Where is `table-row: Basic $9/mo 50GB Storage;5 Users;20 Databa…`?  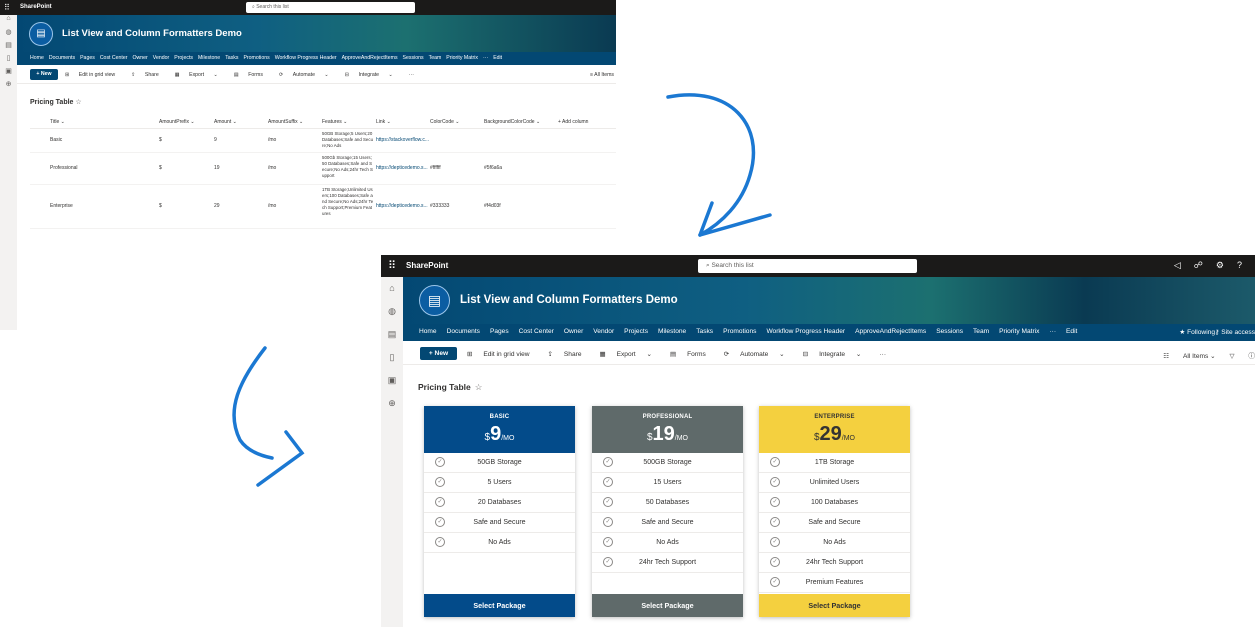
table-row: Basic $9/mo 50GB Storage;5 Users;20 Databa… is located at coordinates (323, 141).